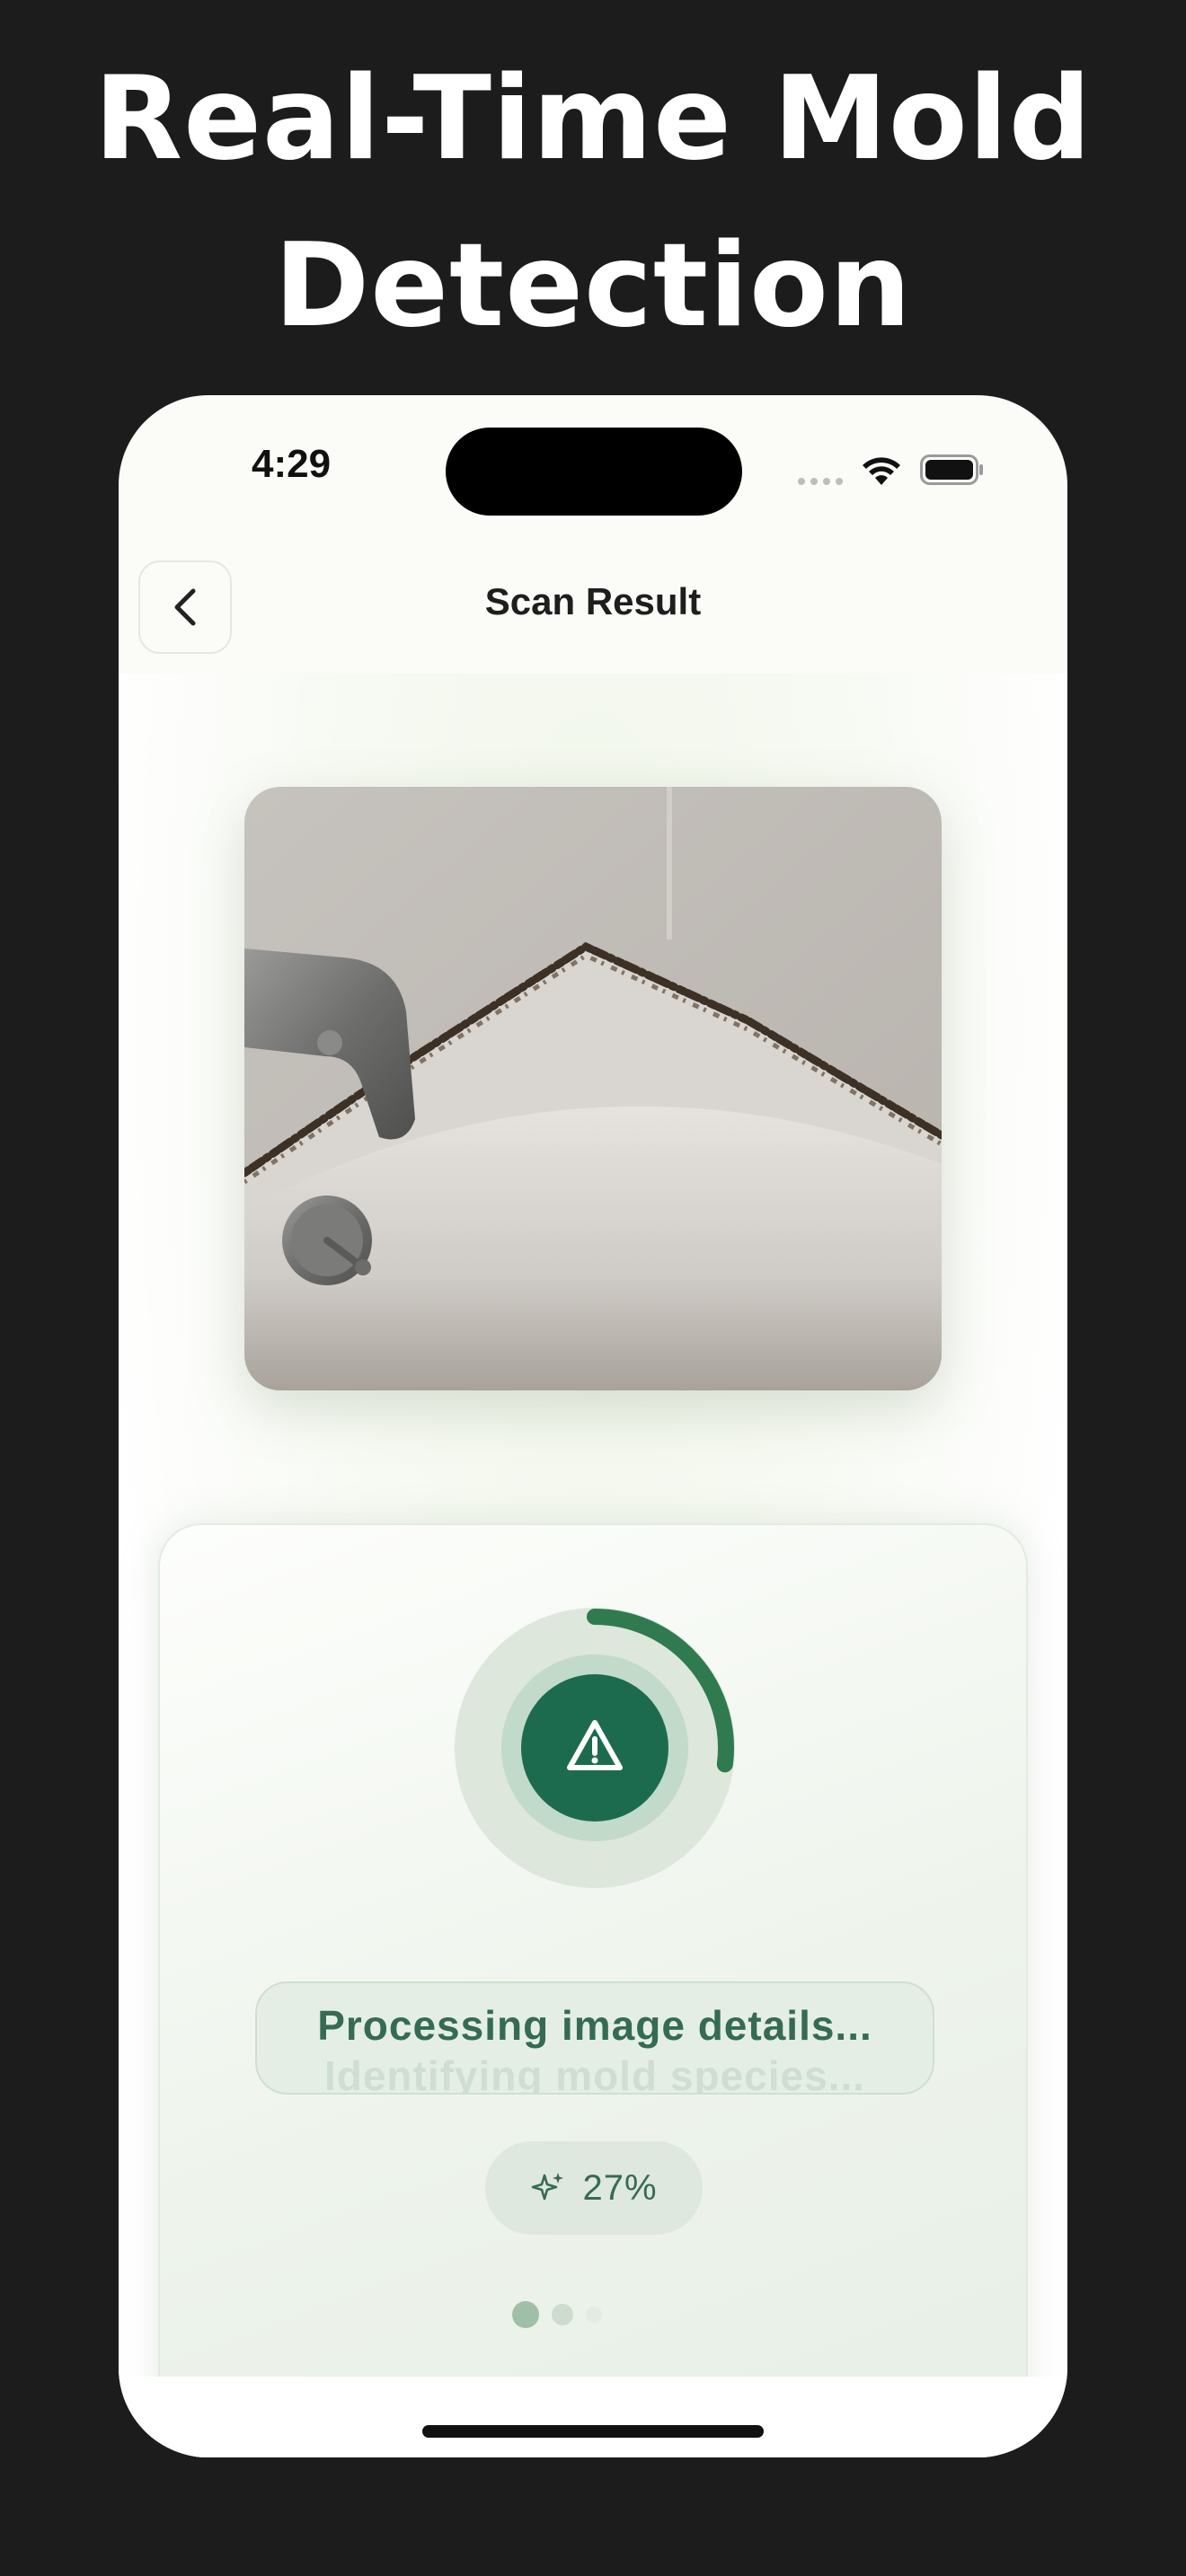  I want to click on progress-percent-text: 27%, so click(620, 2187).